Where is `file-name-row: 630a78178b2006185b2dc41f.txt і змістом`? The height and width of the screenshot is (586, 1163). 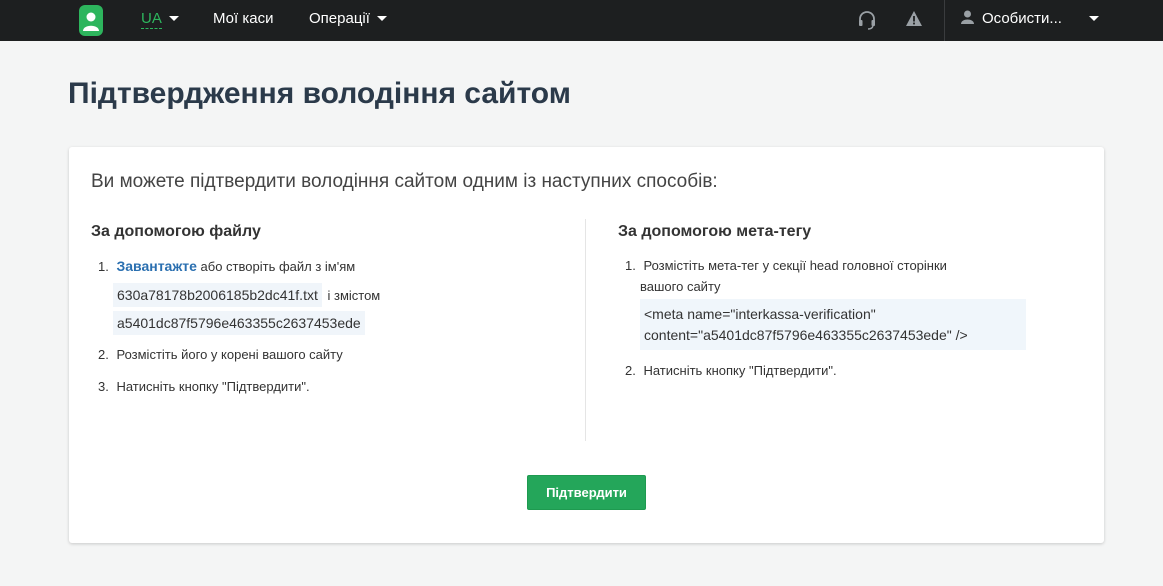 file-name-row: 630a78178b2006185b2dc41f.txt і змістом is located at coordinates (246, 295).